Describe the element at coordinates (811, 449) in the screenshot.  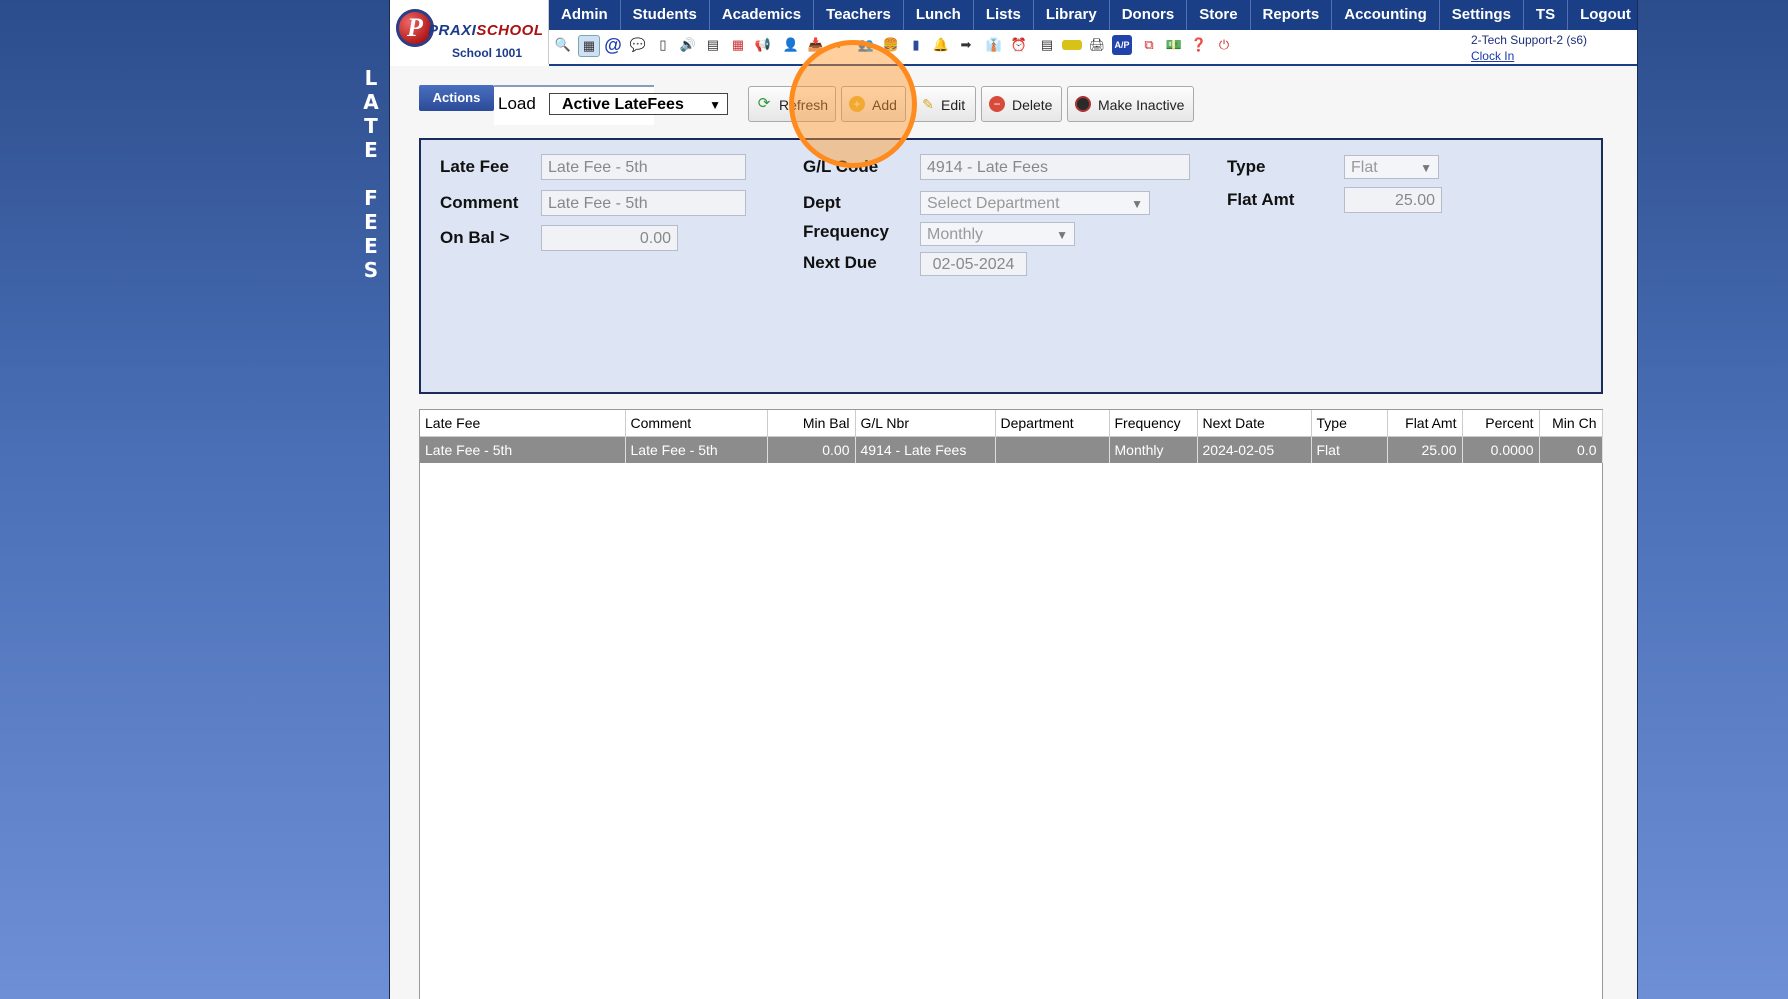
I see `table-cell: 0.00` at that location.